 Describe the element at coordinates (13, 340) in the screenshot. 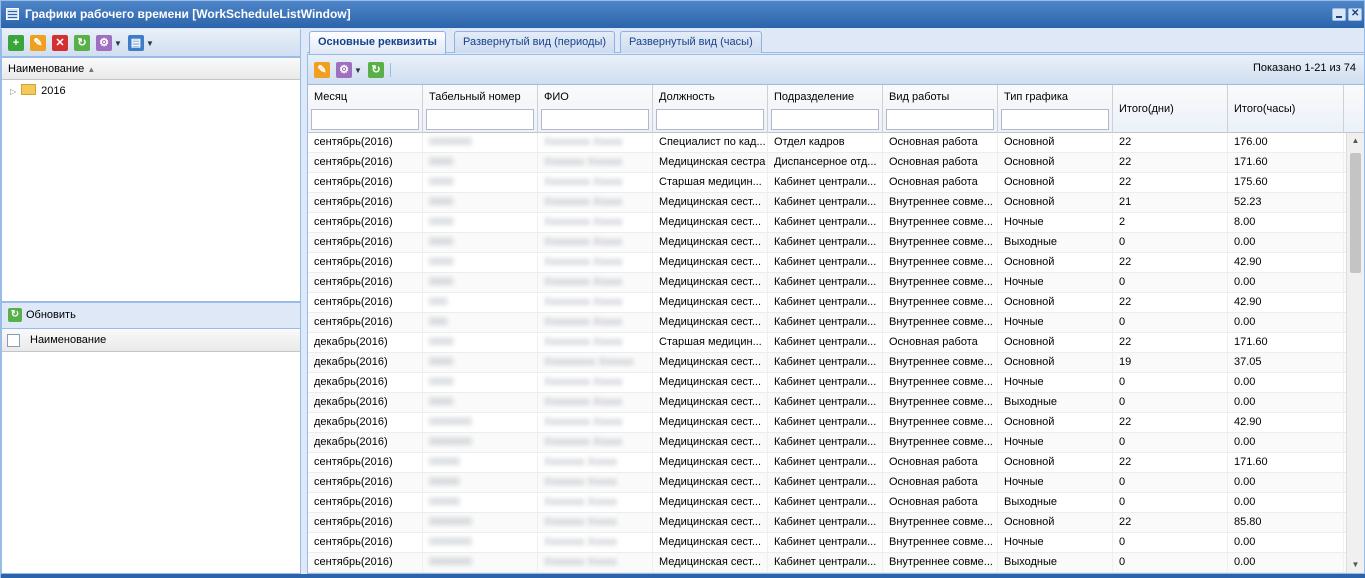

I see `select-all-checkbox` at that location.